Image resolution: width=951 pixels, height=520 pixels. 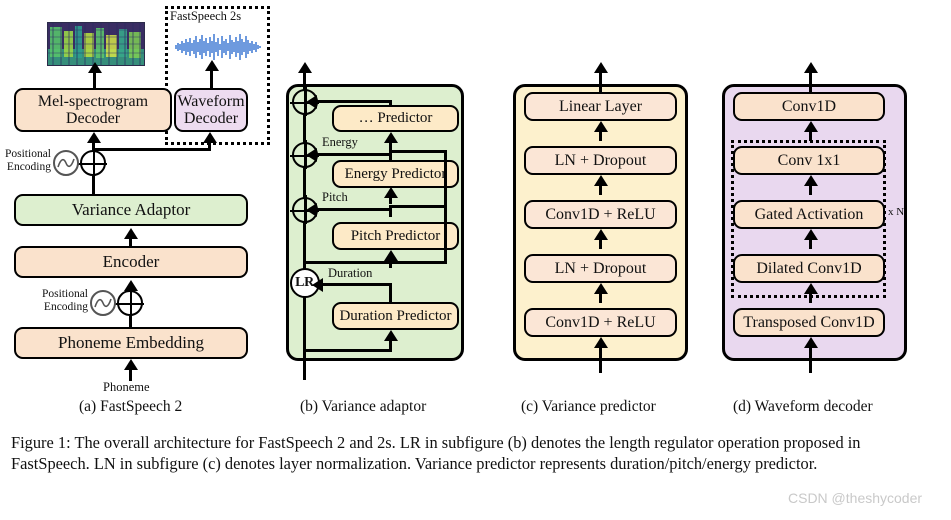 What do you see at coordinates (600, 322) in the screenshot?
I see `block-conv1d-relu-1: Conv1D + ReLU` at bounding box center [600, 322].